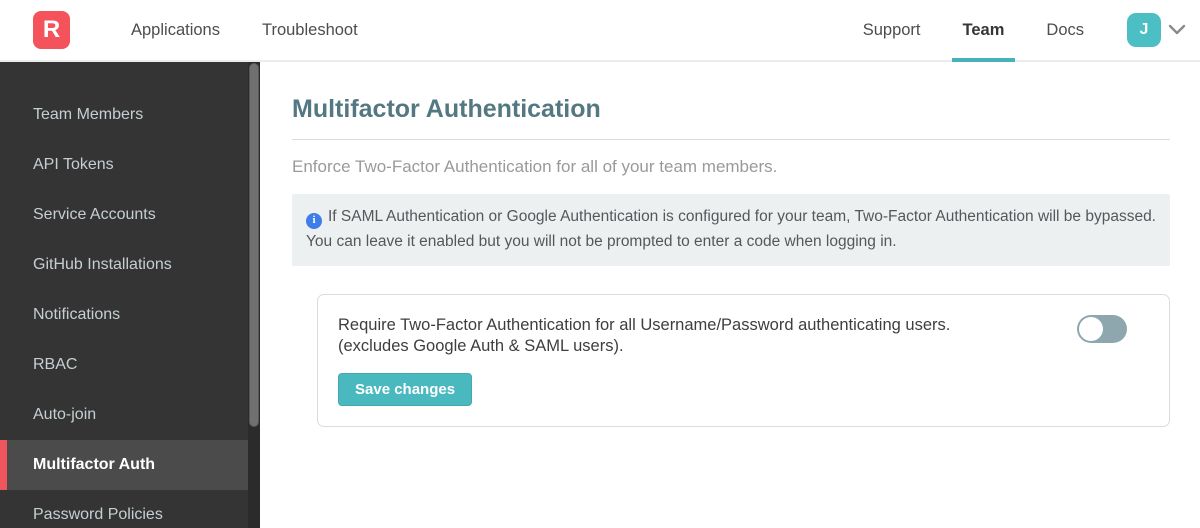 Image resolution: width=1200 pixels, height=528 pixels. I want to click on user-avatar: J, so click(1144, 30).